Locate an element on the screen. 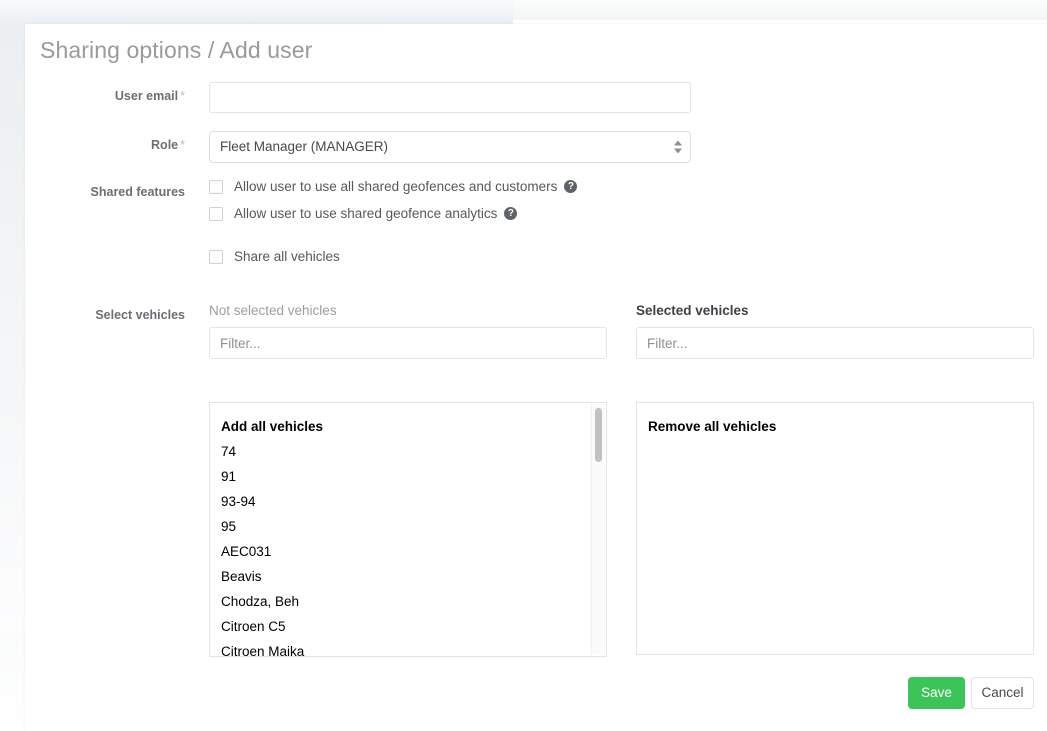 The height and width of the screenshot is (731, 1047). role-label: Role * is located at coordinates (105, 145).